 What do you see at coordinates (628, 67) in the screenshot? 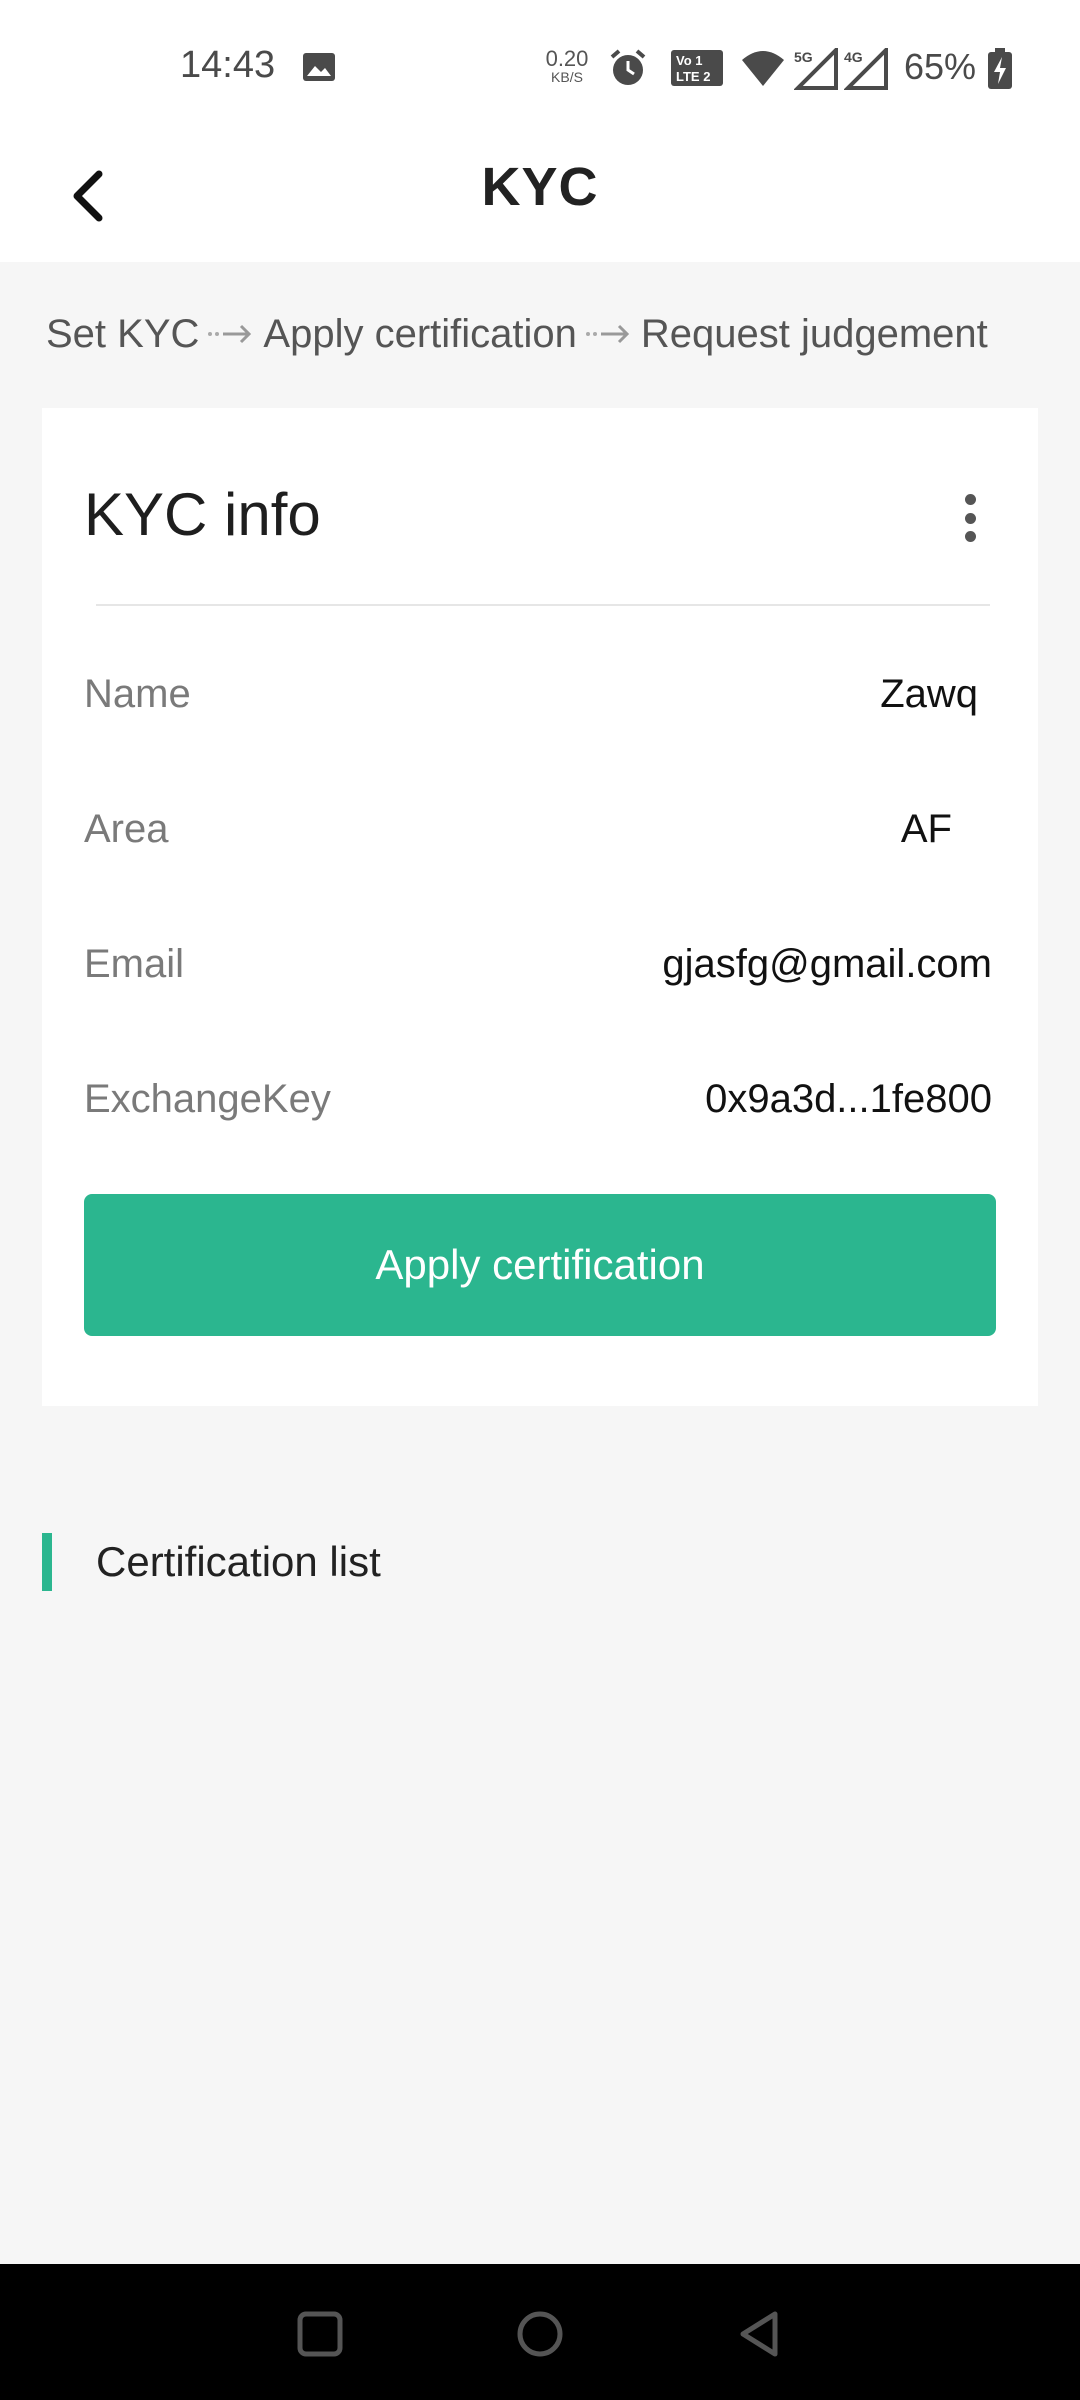
I see `alarm-icon` at bounding box center [628, 67].